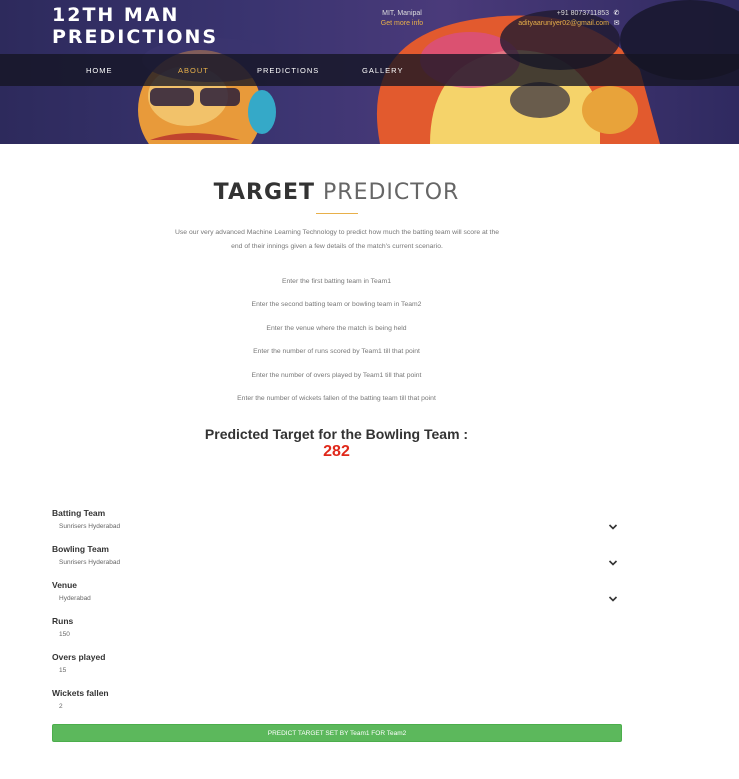 This screenshot has width=739, height=779. I want to click on predict-button: PREDICT TARGET SET BY Team1 FOR Team2, so click(337, 733).